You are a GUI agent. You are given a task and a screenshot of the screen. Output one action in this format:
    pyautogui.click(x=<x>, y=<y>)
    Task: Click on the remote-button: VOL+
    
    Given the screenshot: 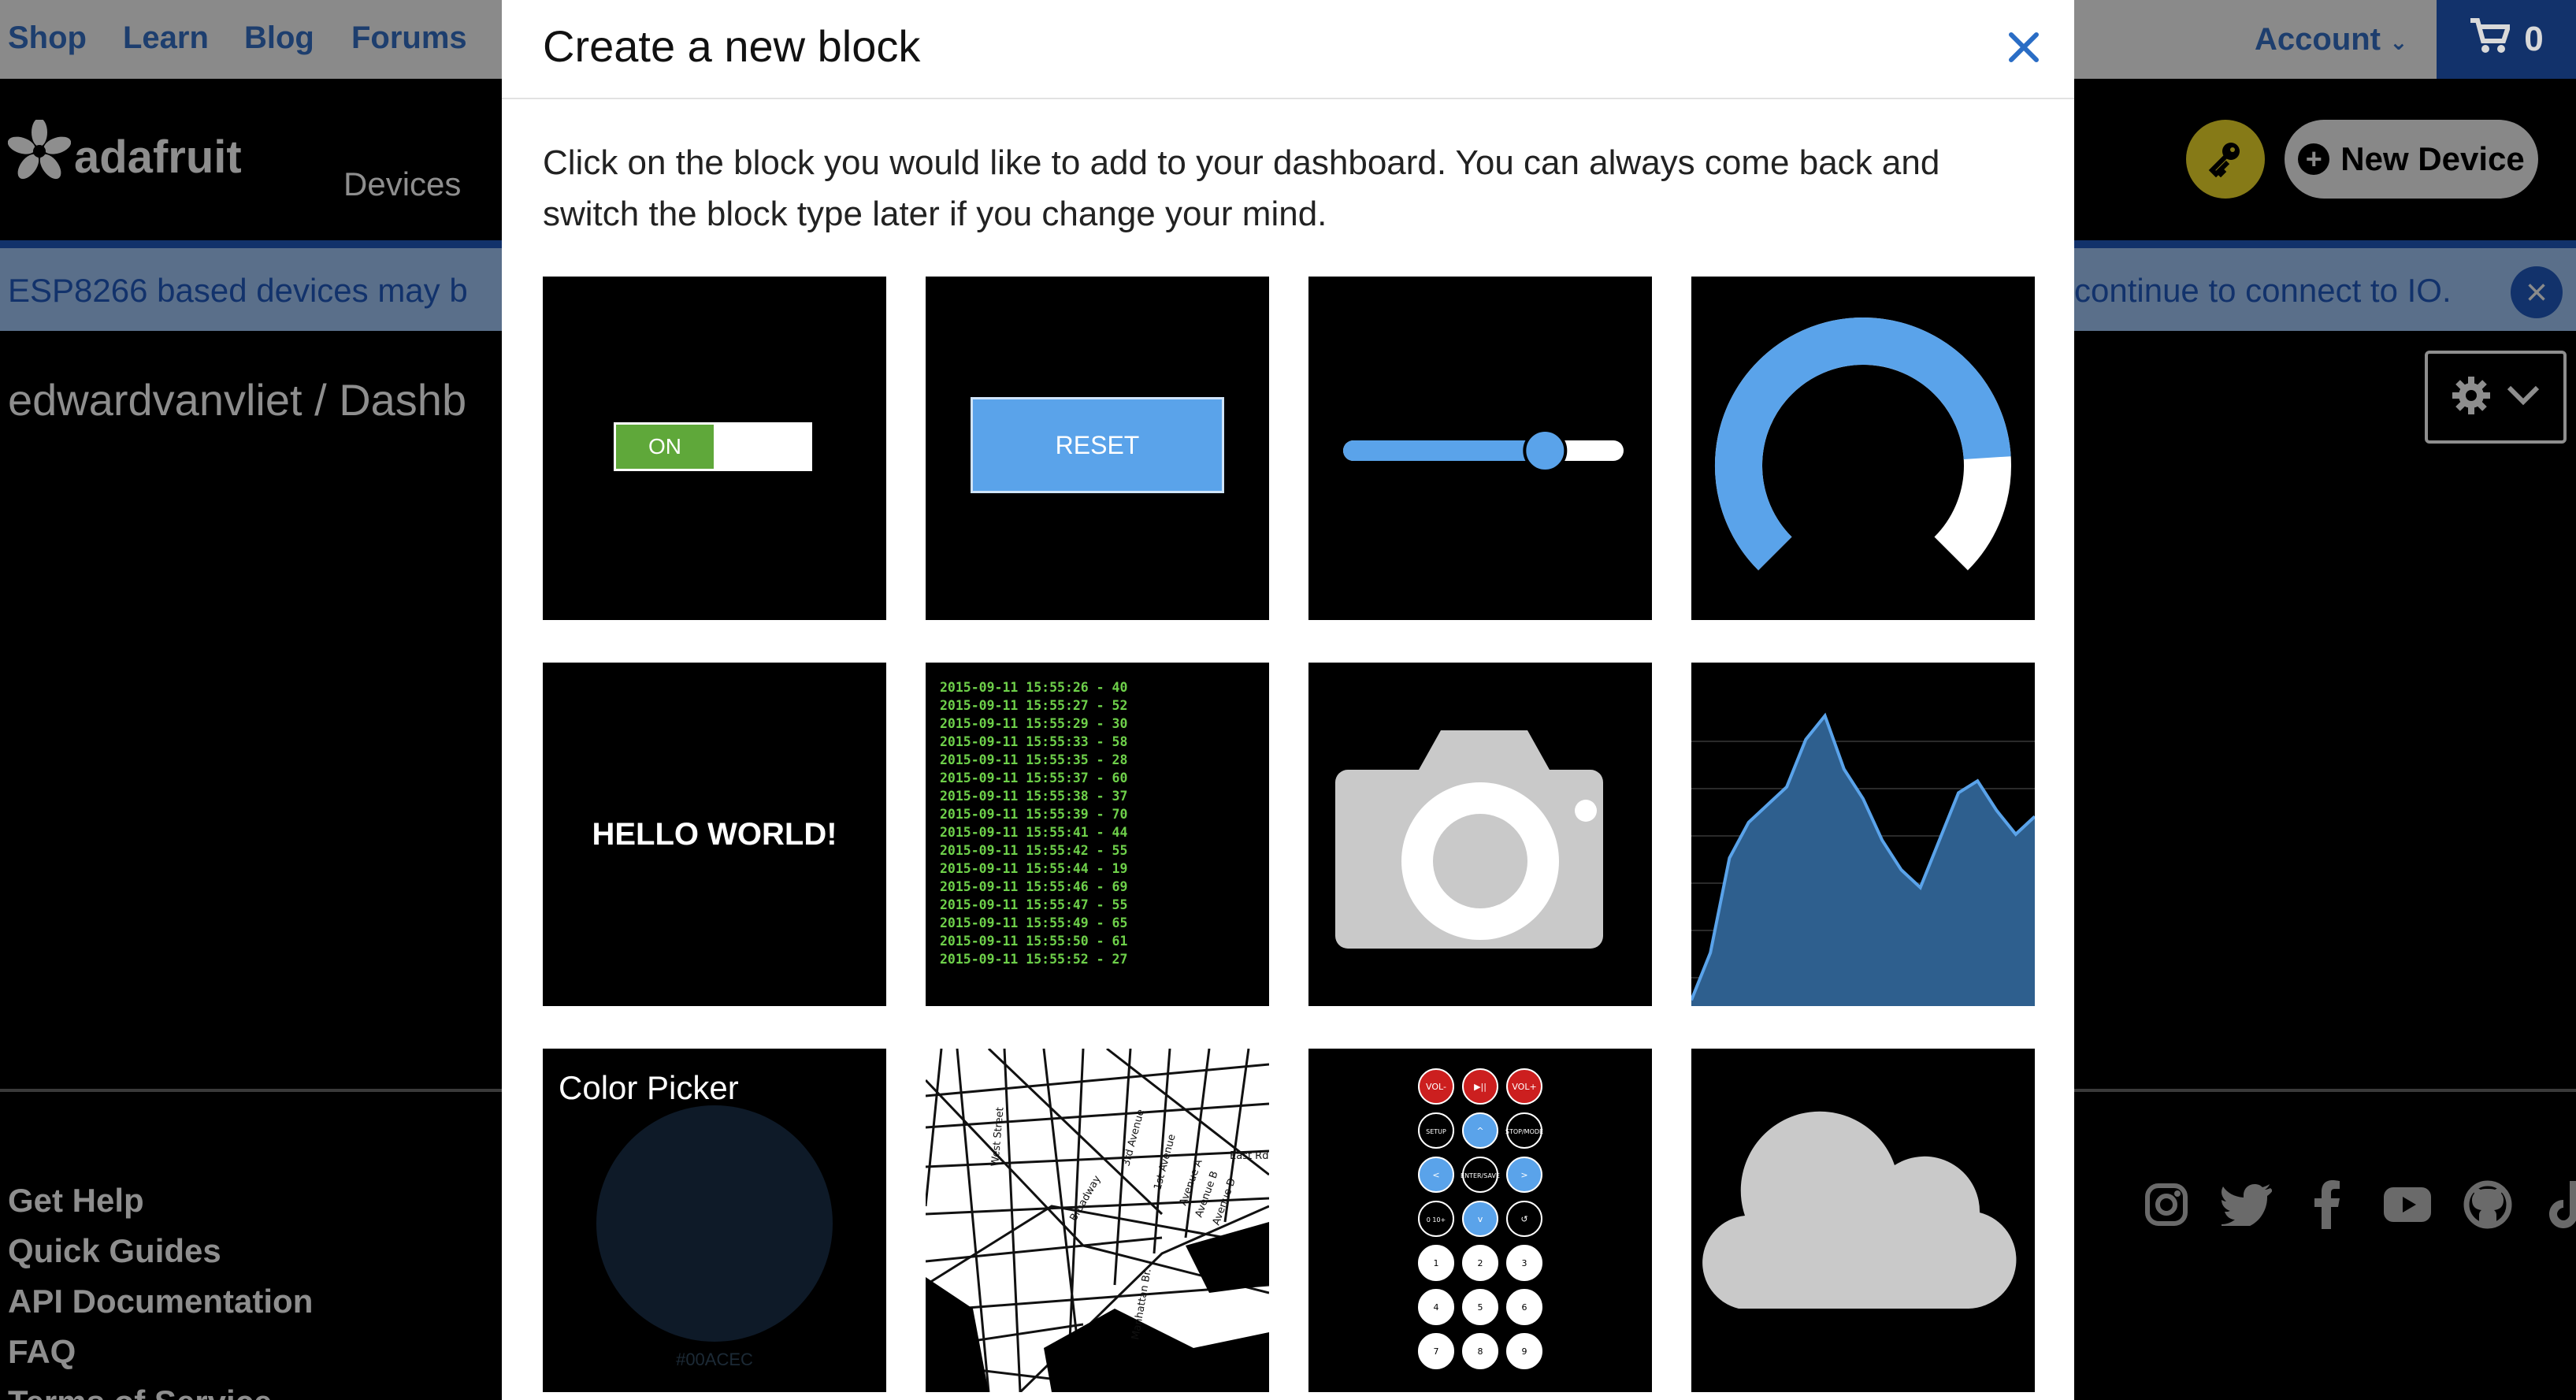 What is the action you would take?
    pyautogui.click(x=1524, y=1086)
    